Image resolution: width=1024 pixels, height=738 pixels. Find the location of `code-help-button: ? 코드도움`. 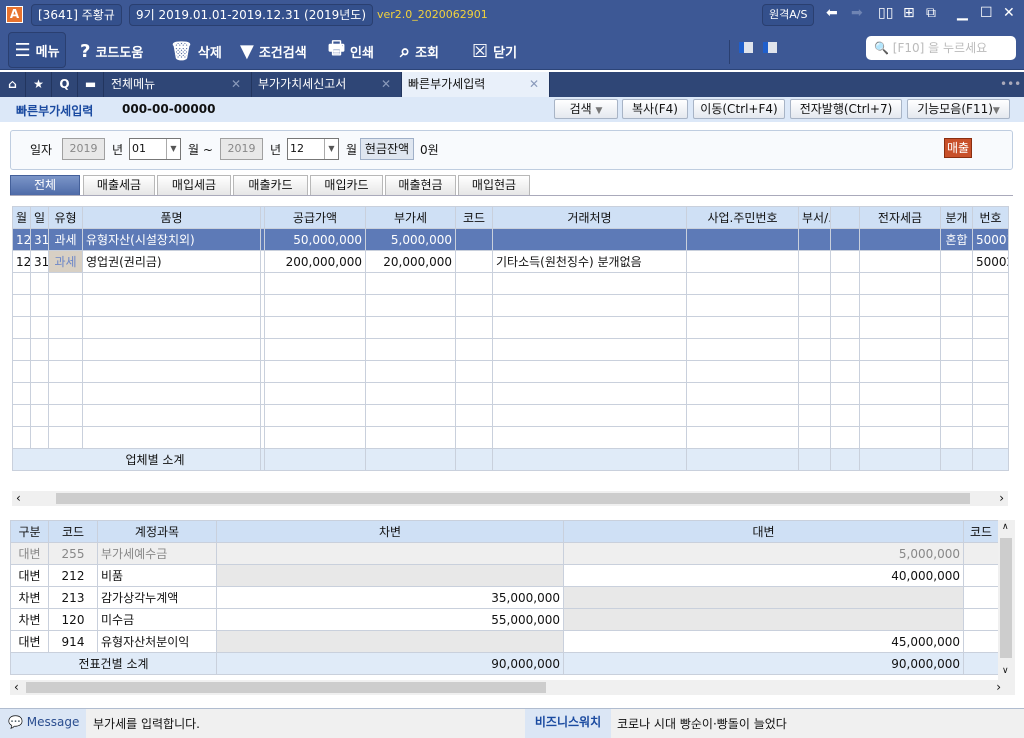

code-help-button: ? 코드도움 is located at coordinates (111, 51).